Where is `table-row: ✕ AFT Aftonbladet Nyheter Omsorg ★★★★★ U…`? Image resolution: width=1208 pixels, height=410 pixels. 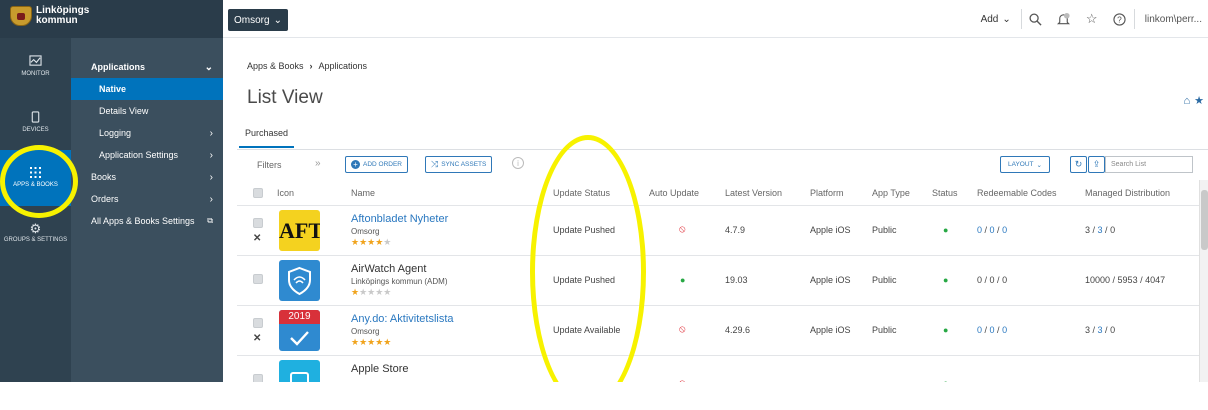 table-row: ✕ AFT Aftonbladet Nyheter Omsorg ★★★★★ U… is located at coordinates (722, 231).